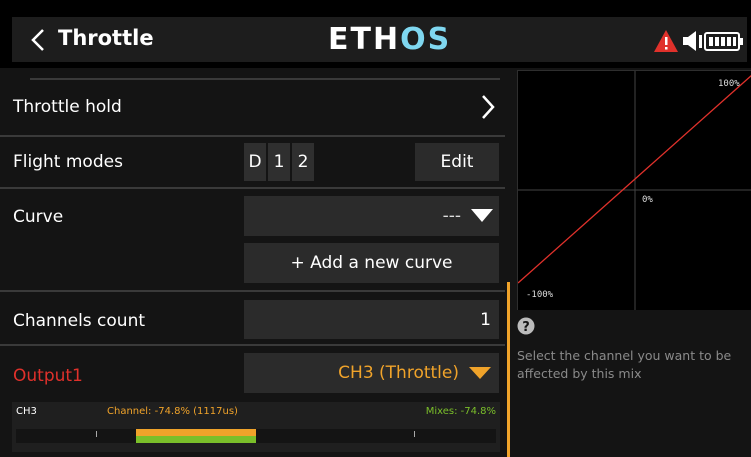 The width and height of the screenshot is (751, 457). What do you see at coordinates (196, 432) in the screenshot?
I see `channel-output-bar` at bounding box center [196, 432].